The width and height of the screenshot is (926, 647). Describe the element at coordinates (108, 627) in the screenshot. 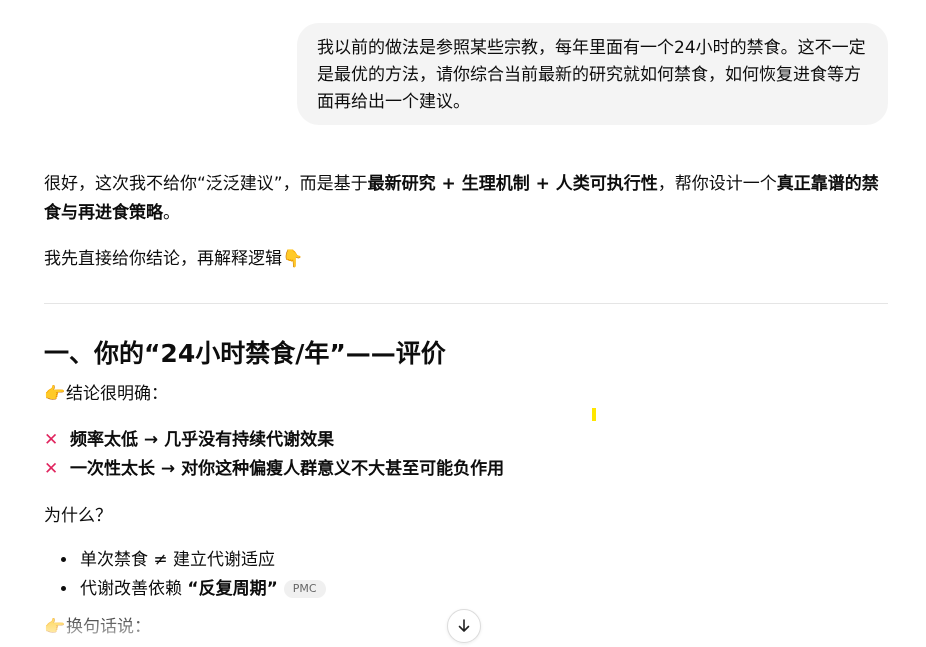

I see `rephrase-text: 换句话说：` at that location.